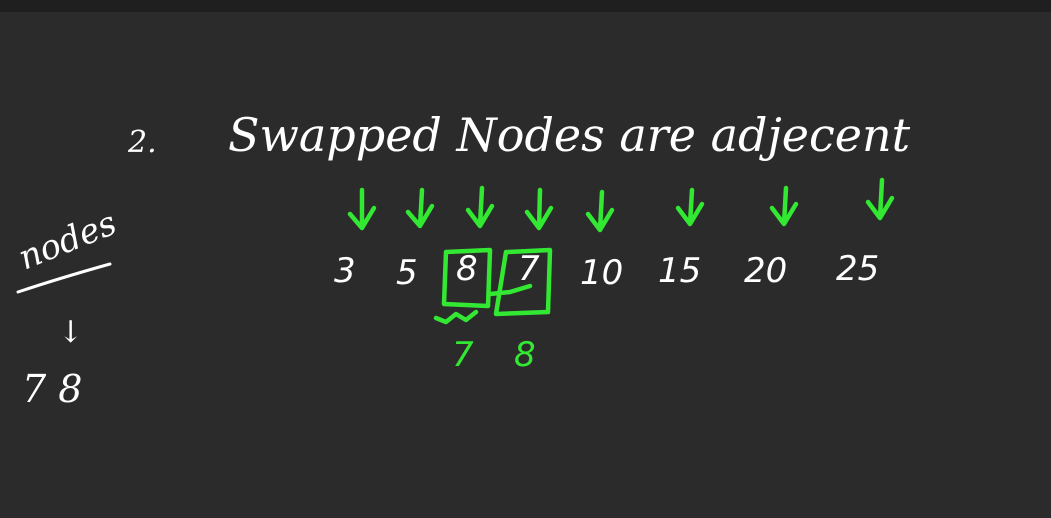 The height and width of the screenshot is (518, 1051). Describe the element at coordinates (456, 317) in the screenshot. I see `swap-check-mark` at that location.